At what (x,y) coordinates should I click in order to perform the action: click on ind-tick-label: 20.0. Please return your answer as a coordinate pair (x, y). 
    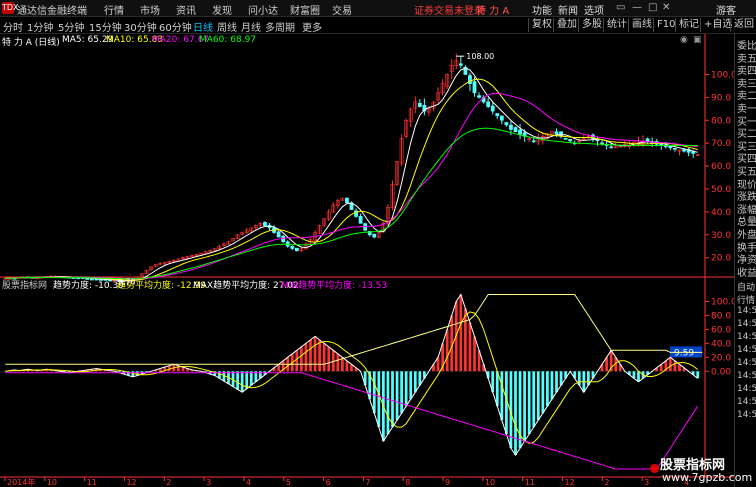
    Looking at the image, I should click on (721, 358).